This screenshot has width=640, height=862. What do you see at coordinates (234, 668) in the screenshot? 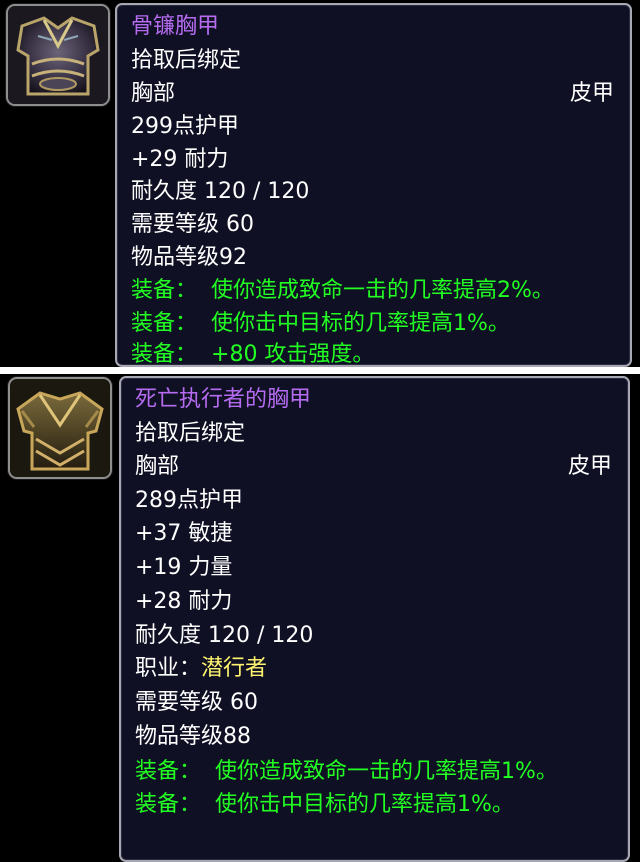
I see `class-value: 潜行者` at bounding box center [234, 668].